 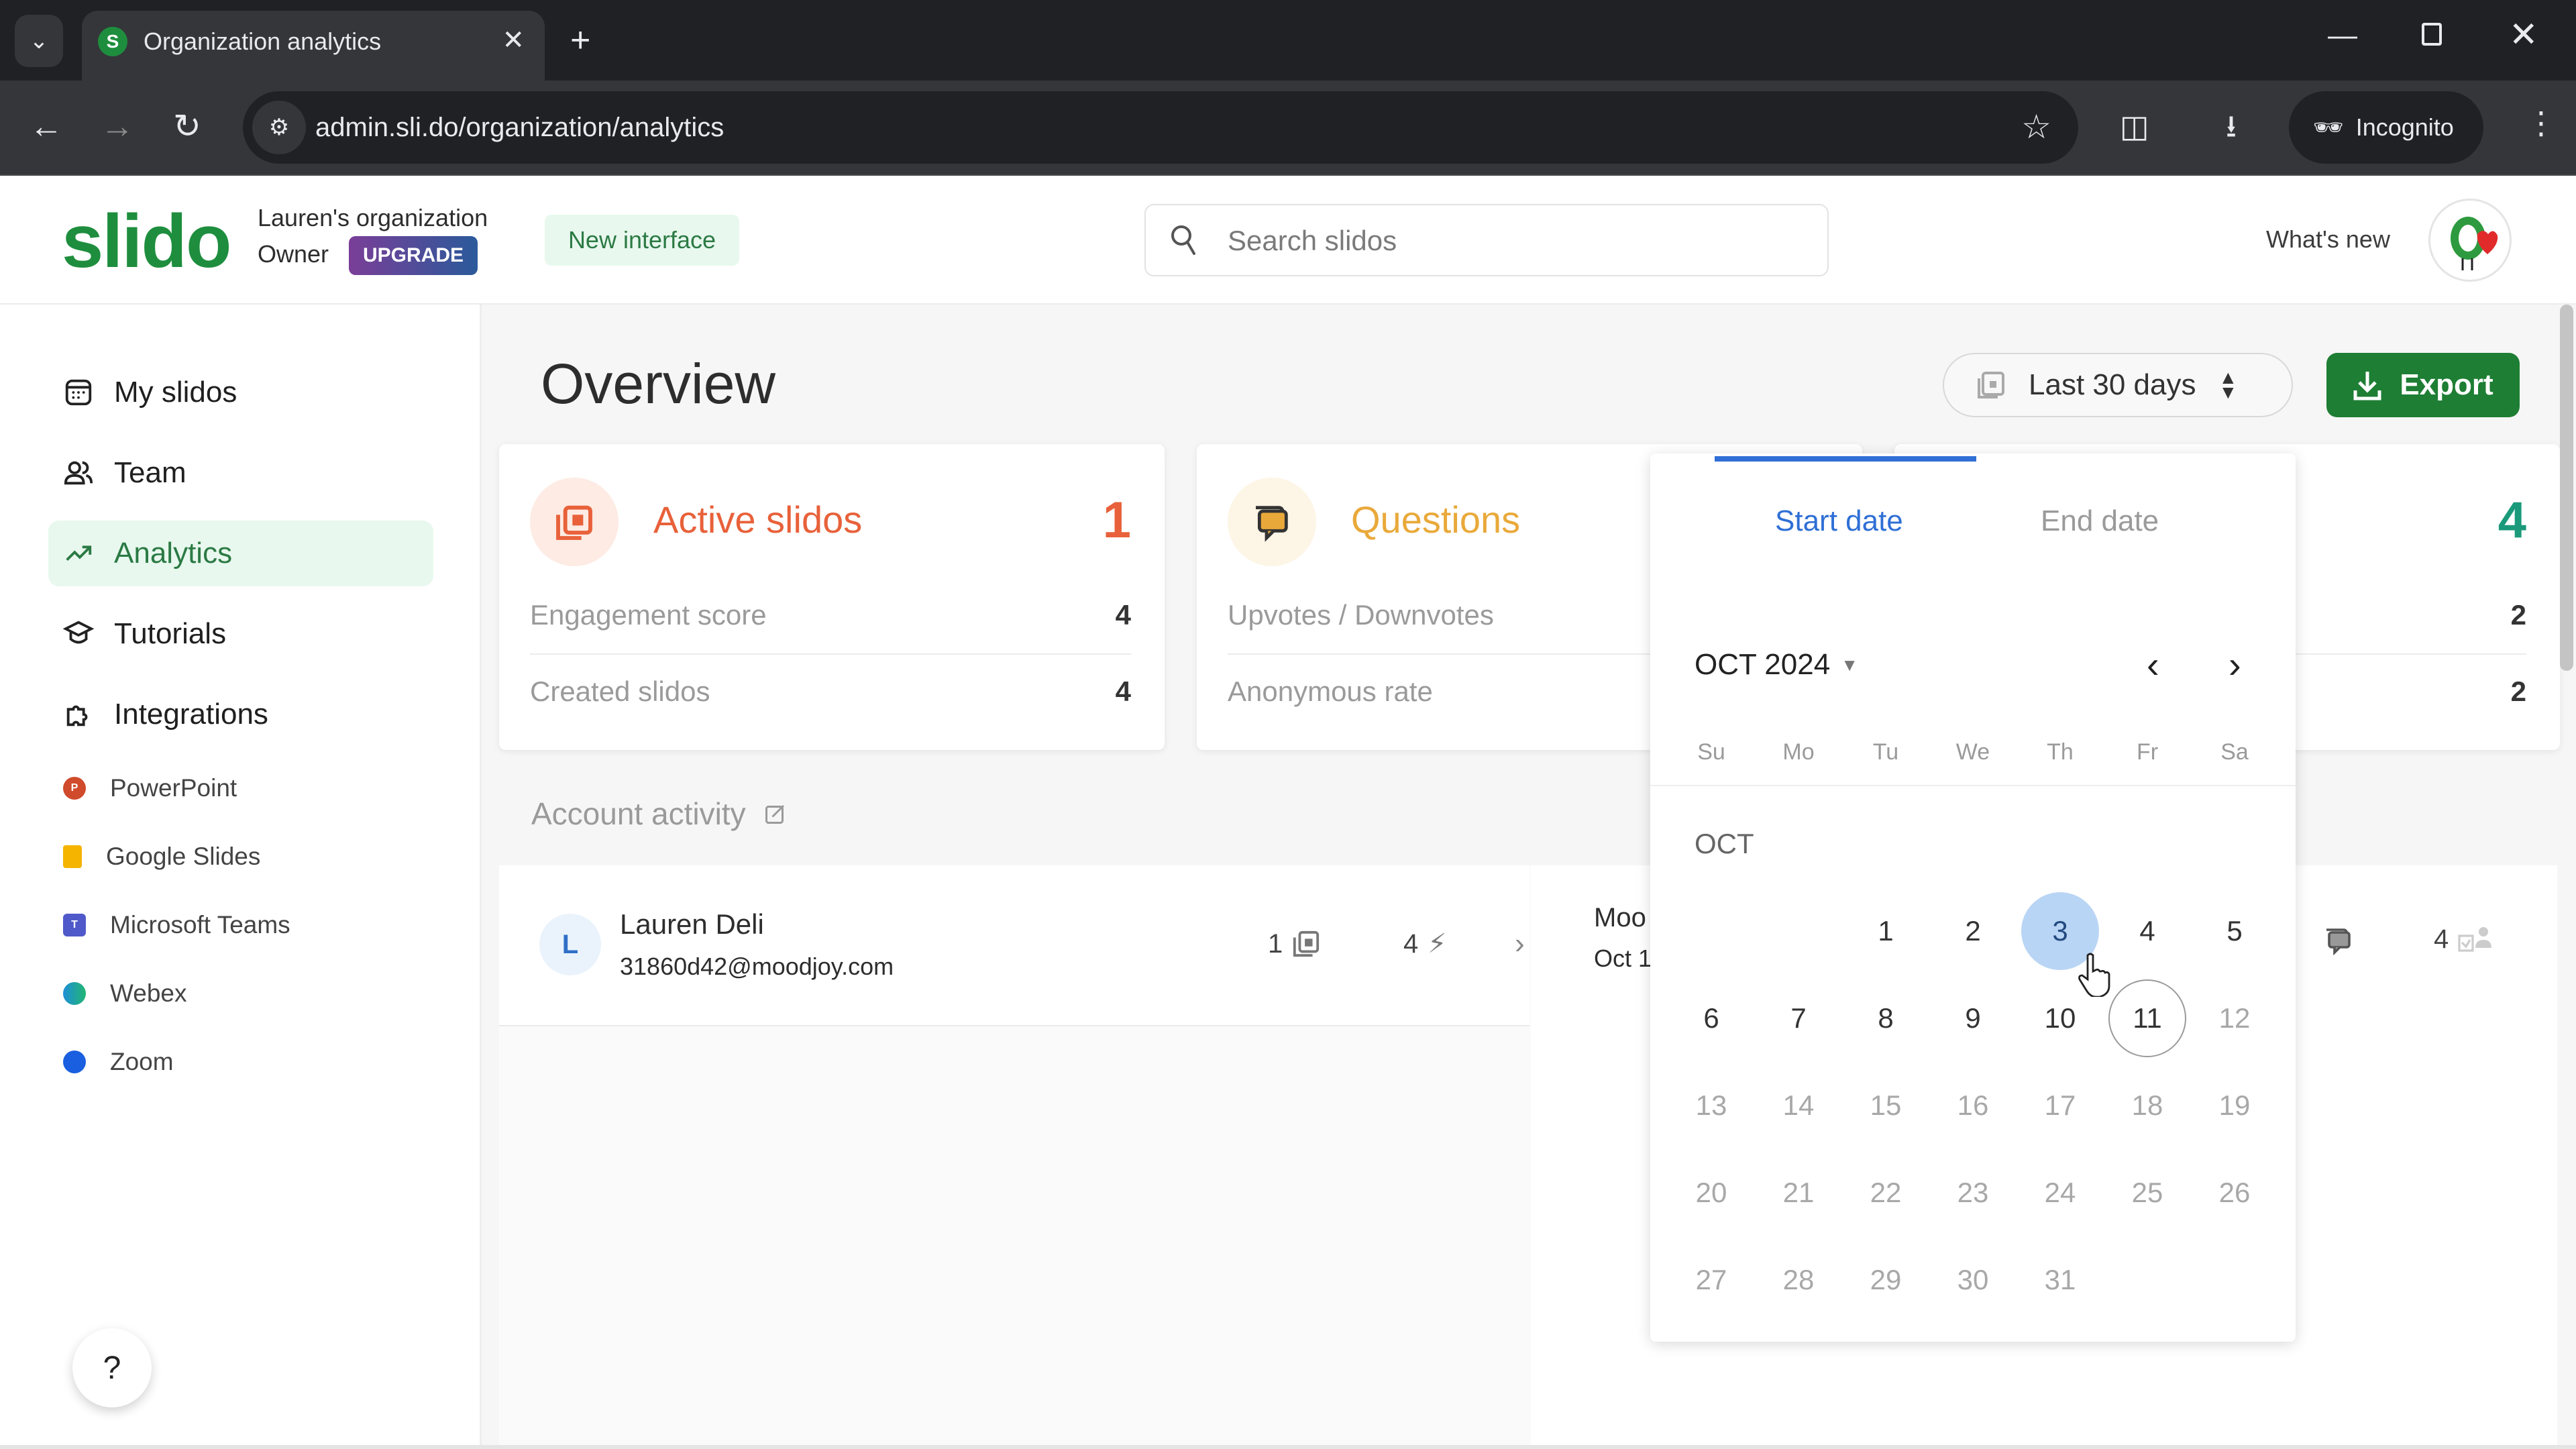 What do you see at coordinates (1798, 752) in the screenshot?
I see `weekday-label: Mo` at bounding box center [1798, 752].